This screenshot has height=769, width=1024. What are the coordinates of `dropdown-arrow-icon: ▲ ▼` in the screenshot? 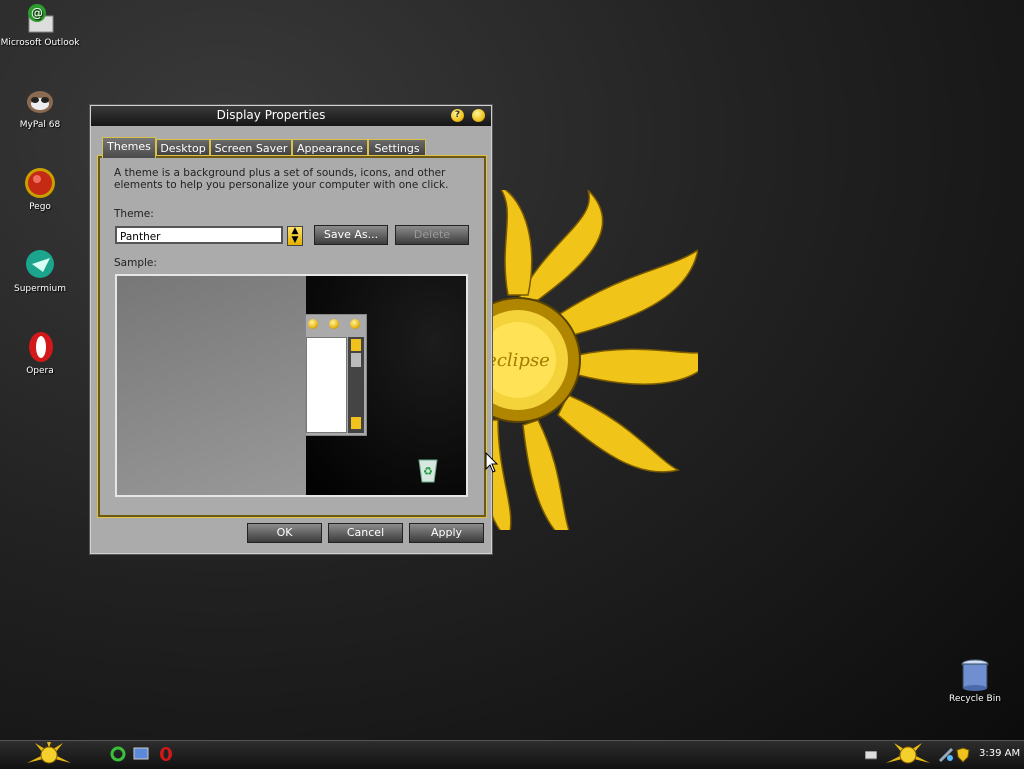 It's located at (295, 236).